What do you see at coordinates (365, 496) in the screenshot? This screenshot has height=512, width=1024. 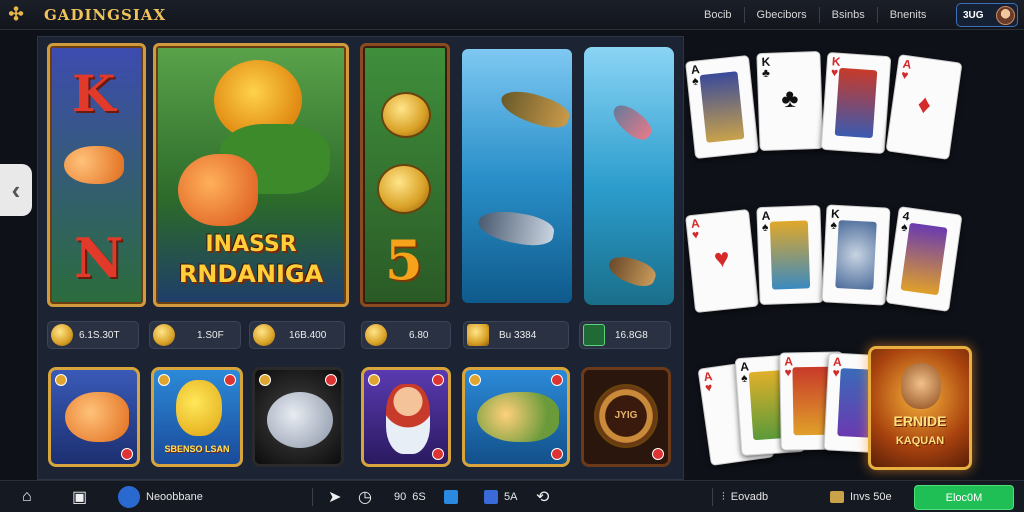 I see `history-button: ◷` at bounding box center [365, 496].